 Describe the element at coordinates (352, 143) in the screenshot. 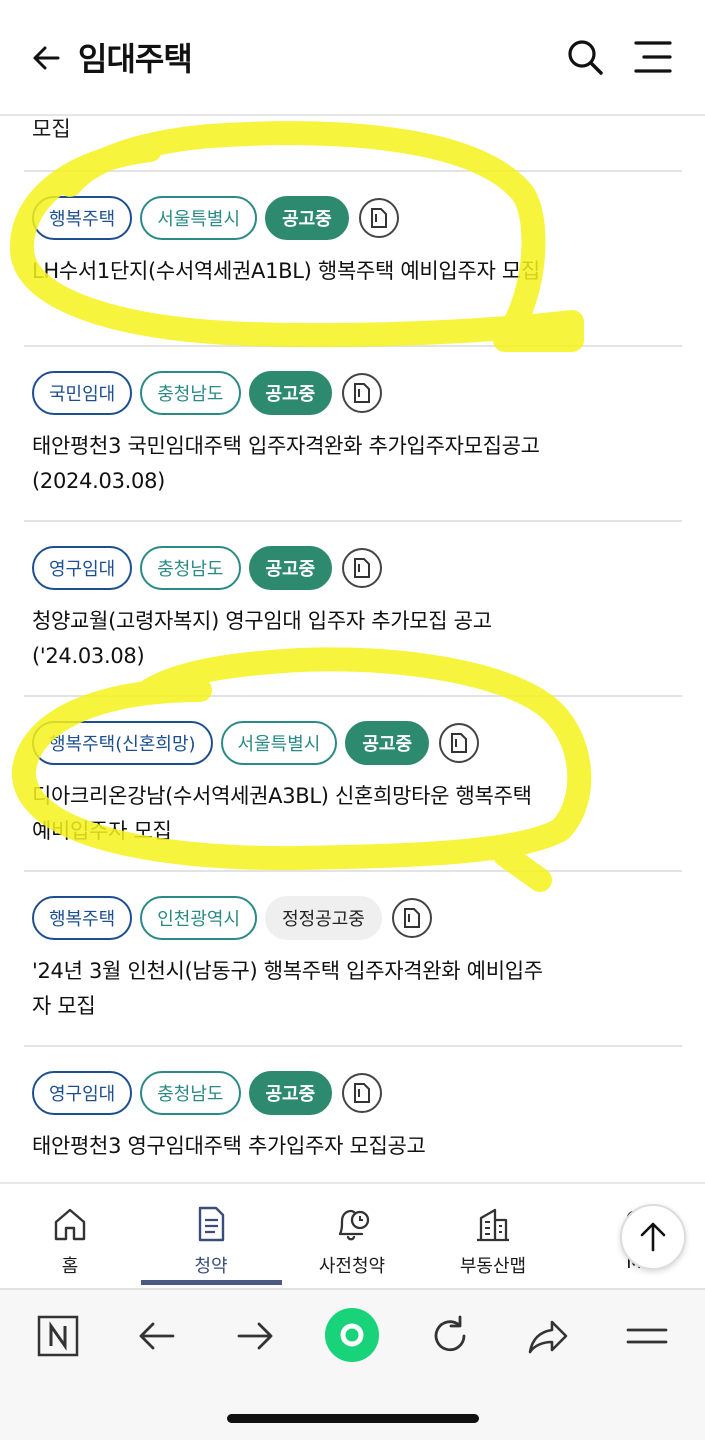

I see `list-item-partial: 모집` at that location.